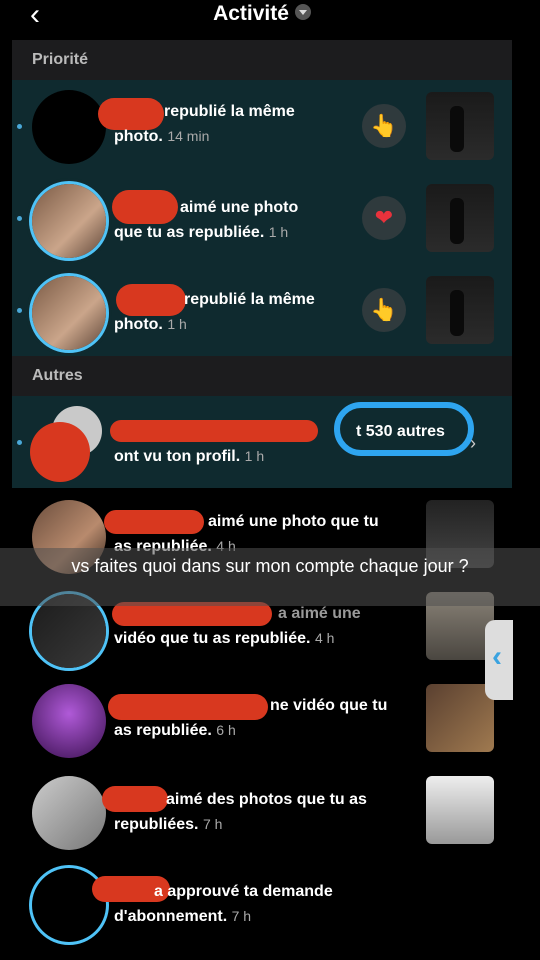  Describe the element at coordinates (212, 638) in the screenshot. I see `notification-line-2: vidéo que tu as republiée.` at that location.